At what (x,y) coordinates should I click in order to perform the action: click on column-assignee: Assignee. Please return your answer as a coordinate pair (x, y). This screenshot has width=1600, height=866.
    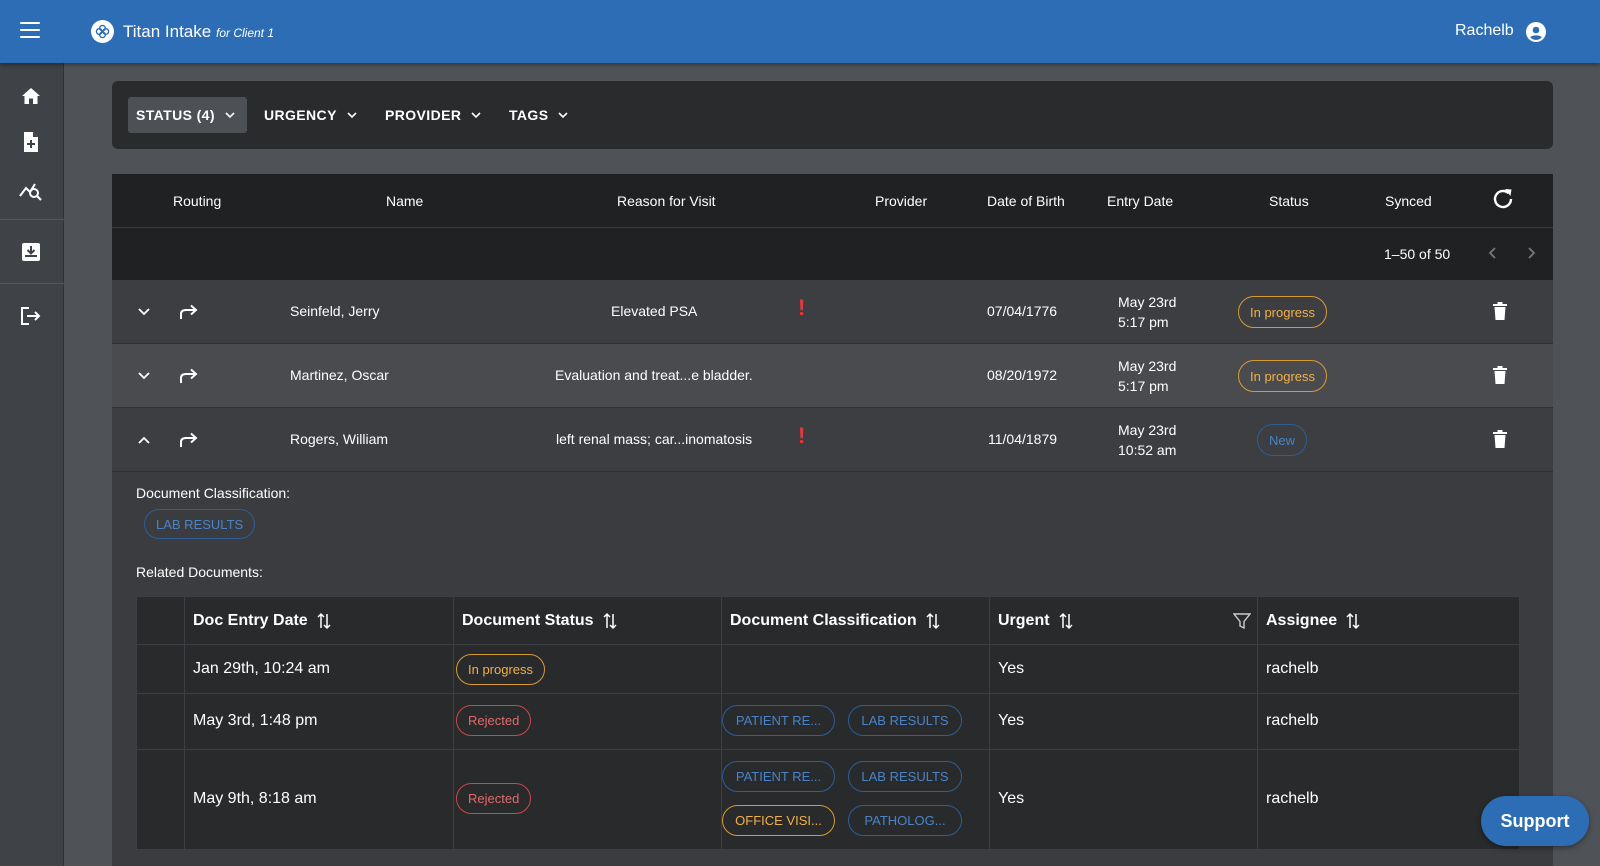
    Looking at the image, I should click on (1313, 621).